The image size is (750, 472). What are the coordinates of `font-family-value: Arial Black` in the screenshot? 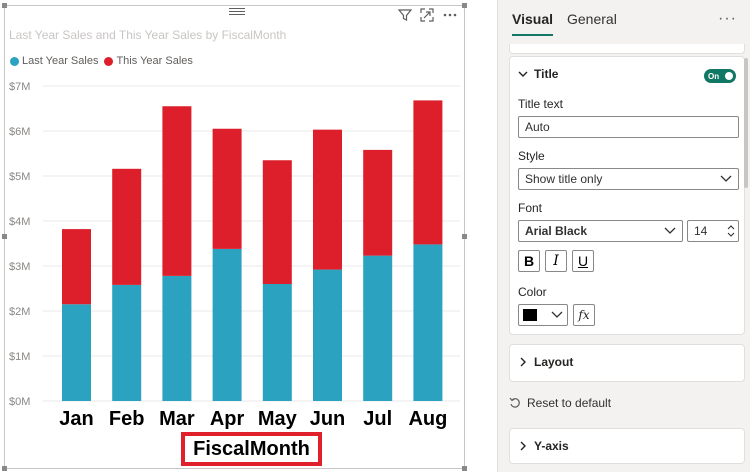 It's located at (556, 231).